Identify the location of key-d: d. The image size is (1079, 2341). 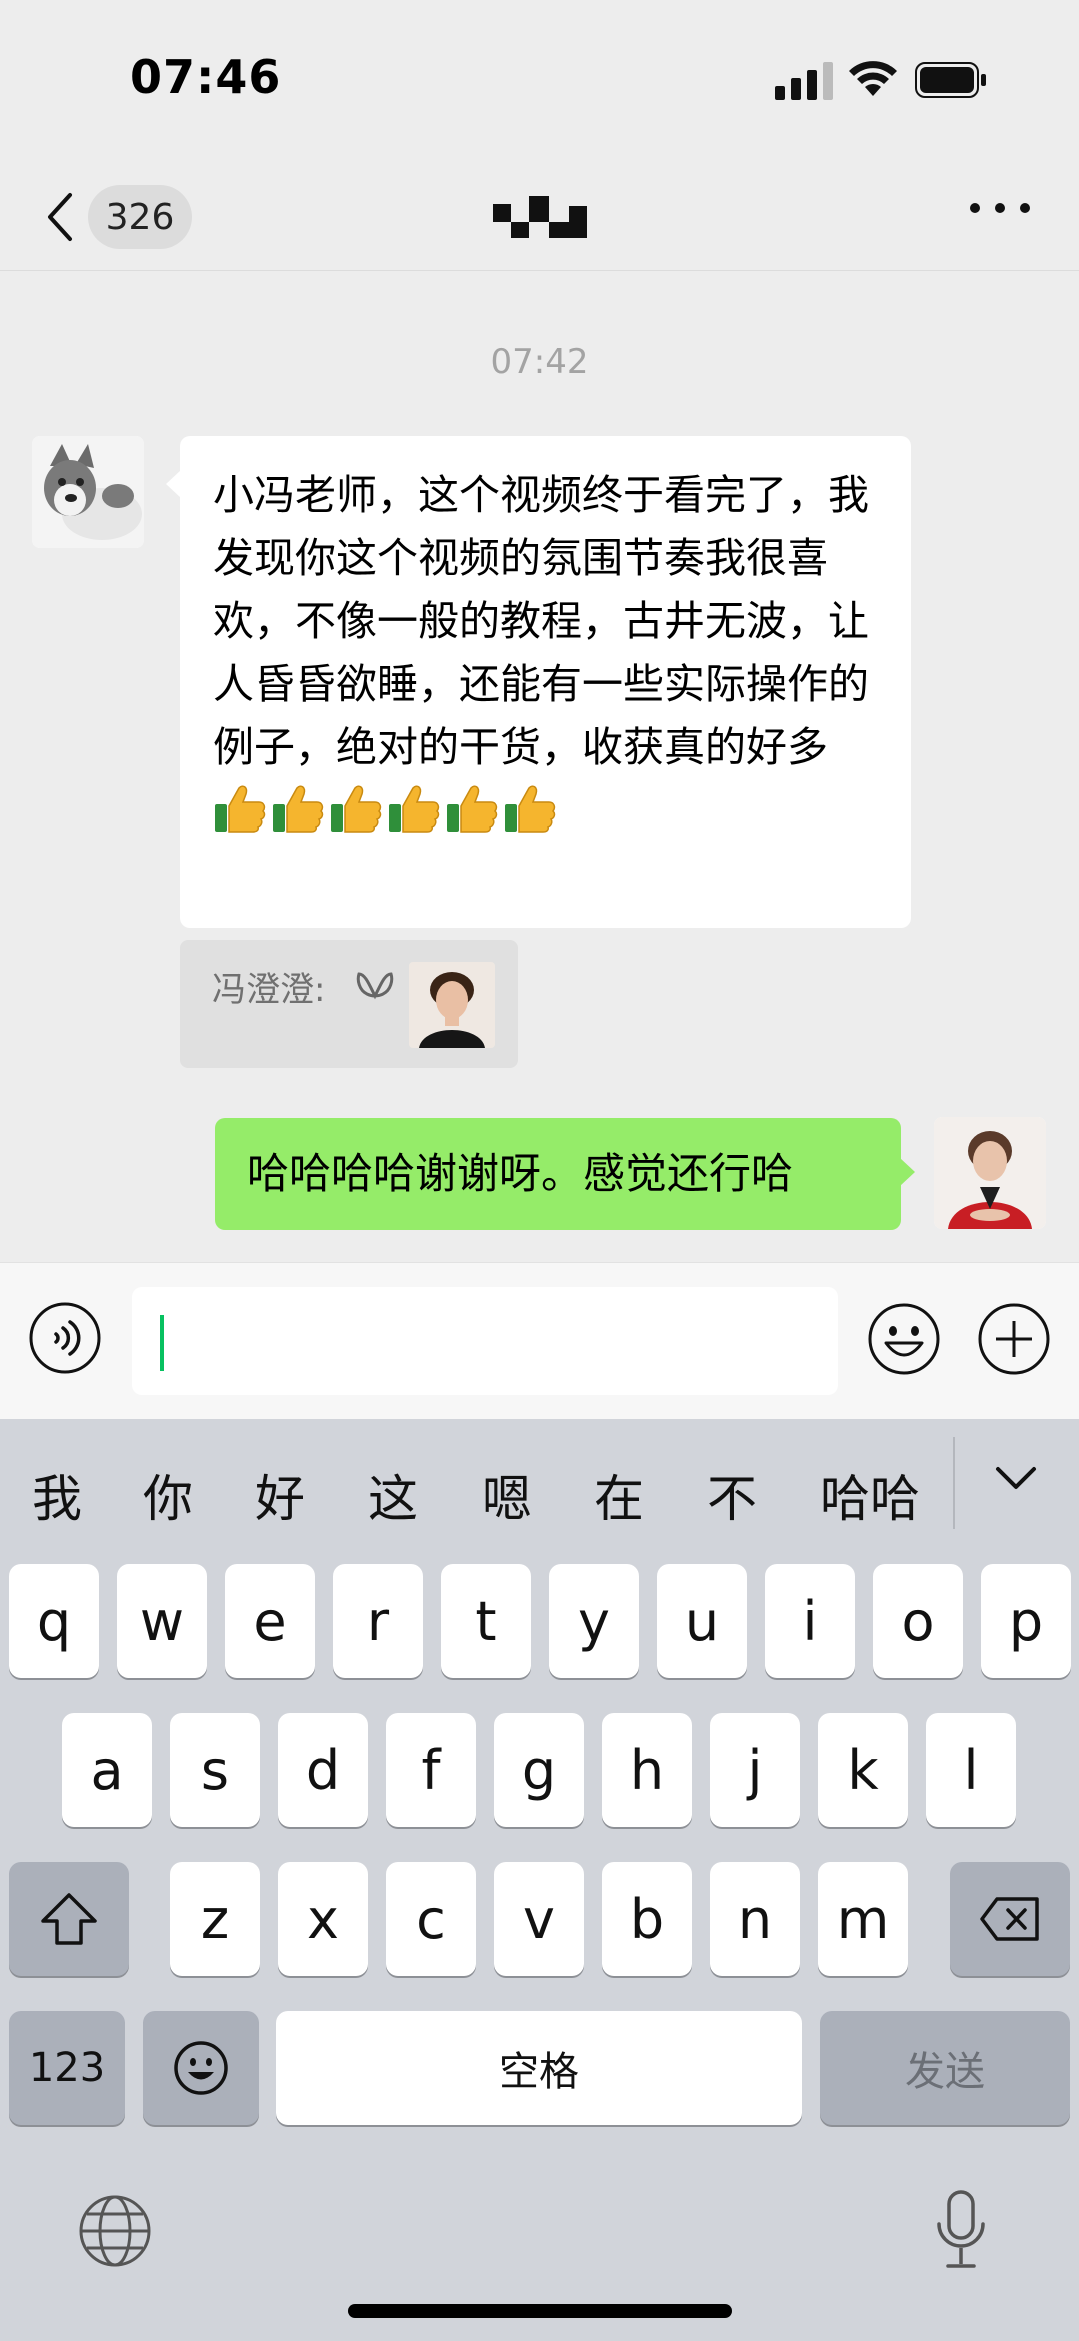
(323, 1770).